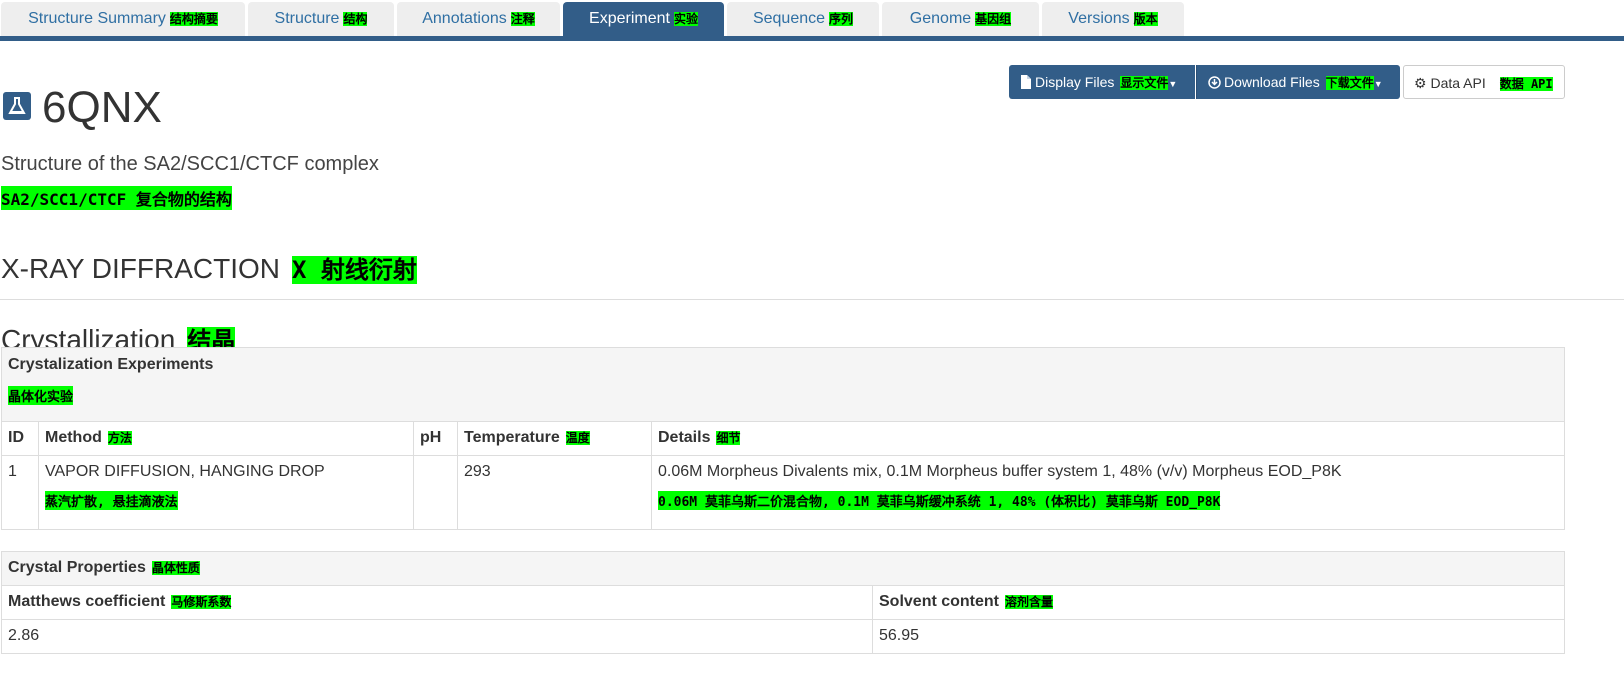 This screenshot has height=677, width=1624. I want to click on tab-label-translation: 基因组, so click(993, 19).